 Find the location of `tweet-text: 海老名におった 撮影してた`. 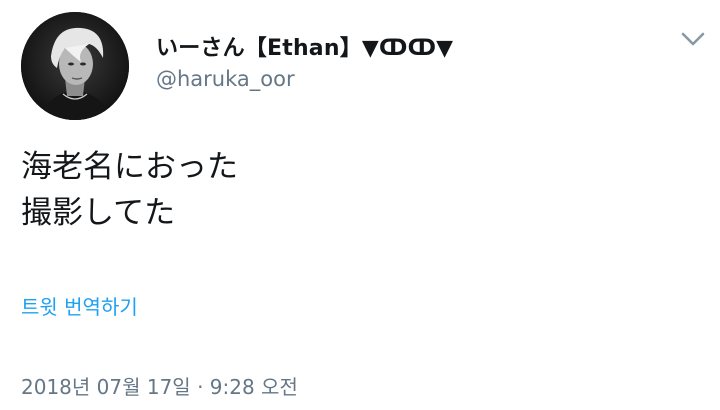

tweet-text: 海老名におった 撮影してた is located at coordinates (129, 190).